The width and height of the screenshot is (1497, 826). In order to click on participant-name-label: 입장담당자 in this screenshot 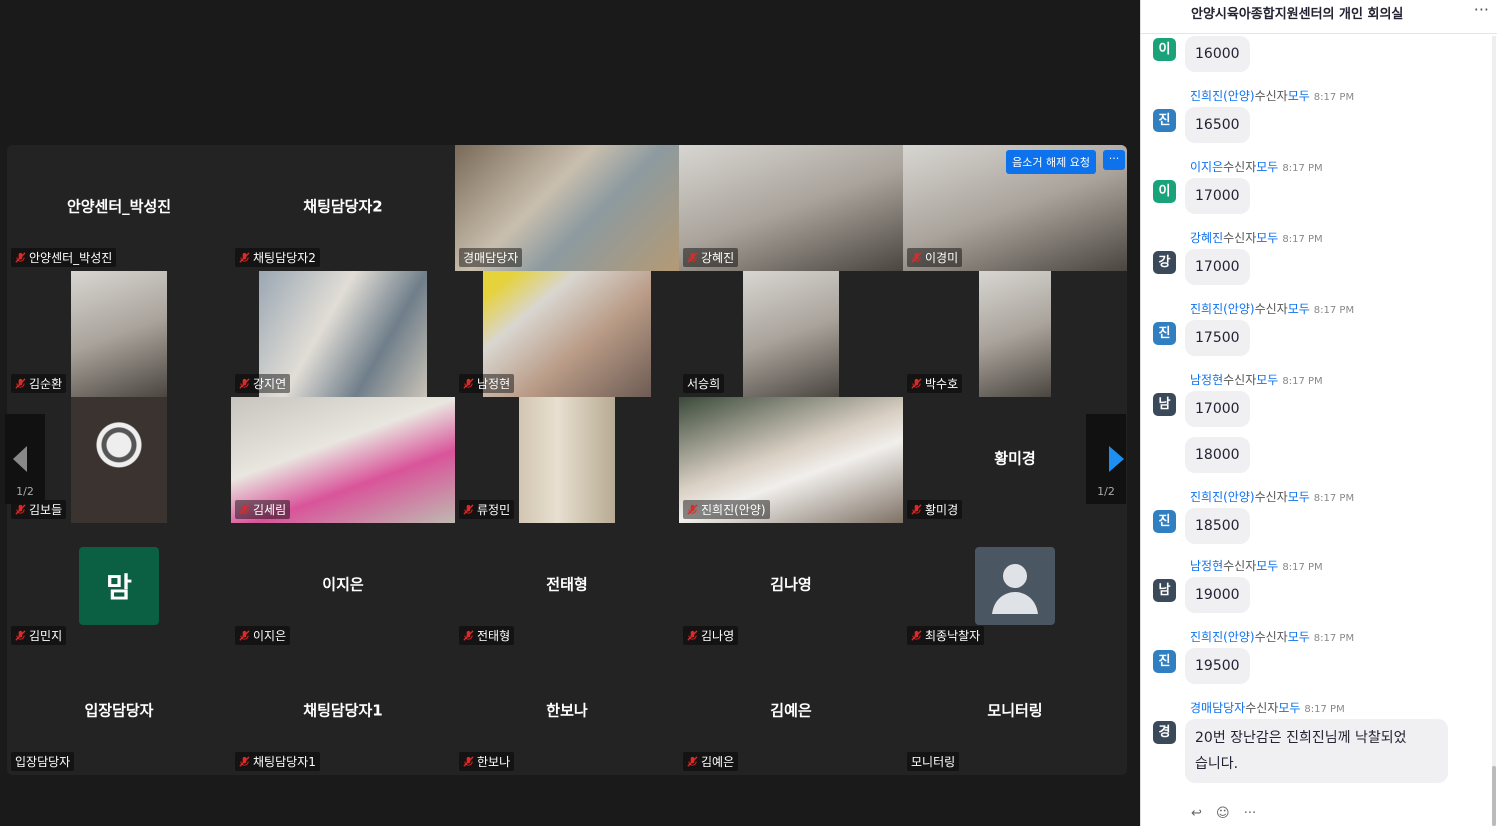, I will do `click(43, 761)`.